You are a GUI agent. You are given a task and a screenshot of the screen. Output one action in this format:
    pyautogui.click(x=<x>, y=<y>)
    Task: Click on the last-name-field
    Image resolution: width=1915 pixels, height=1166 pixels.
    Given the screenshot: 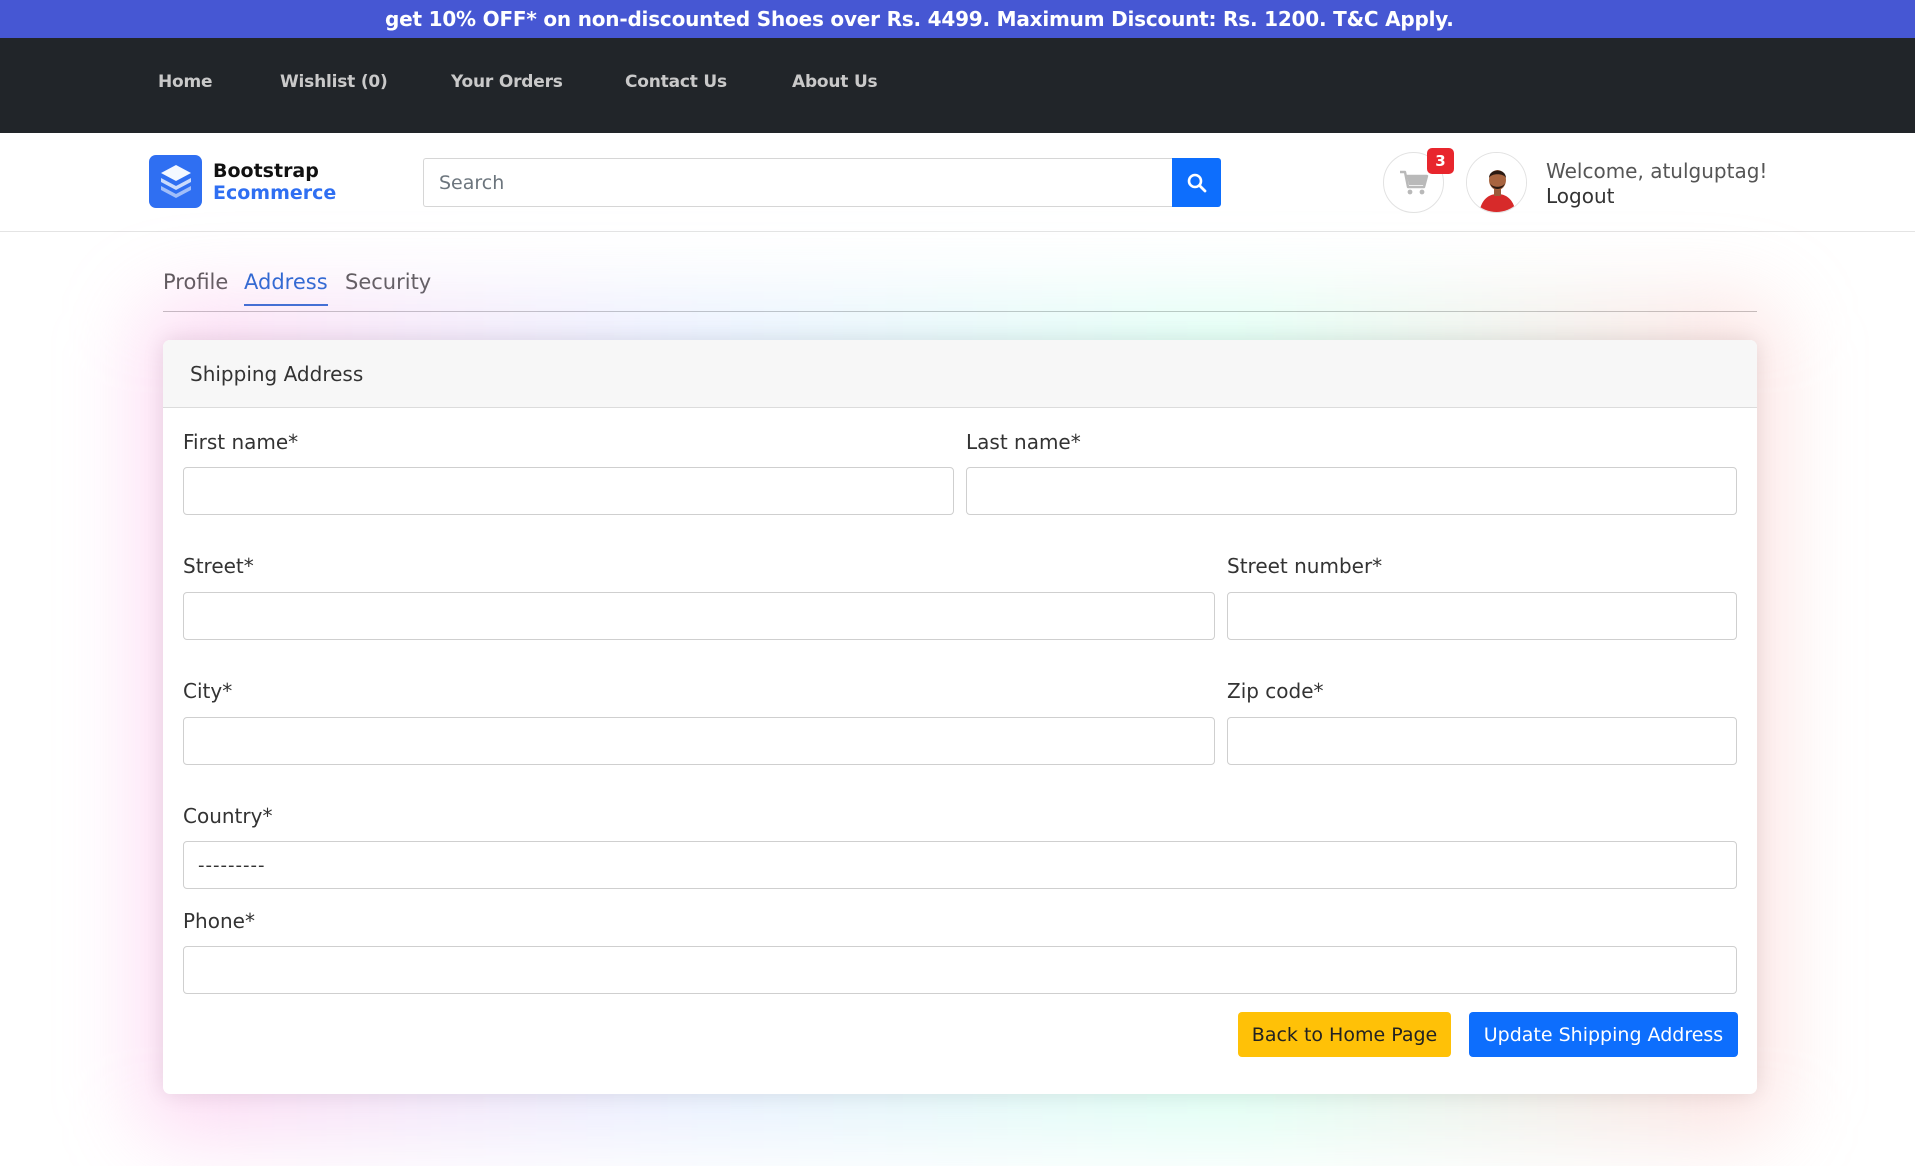 What is the action you would take?
    pyautogui.click(x=1351, y=491)
    